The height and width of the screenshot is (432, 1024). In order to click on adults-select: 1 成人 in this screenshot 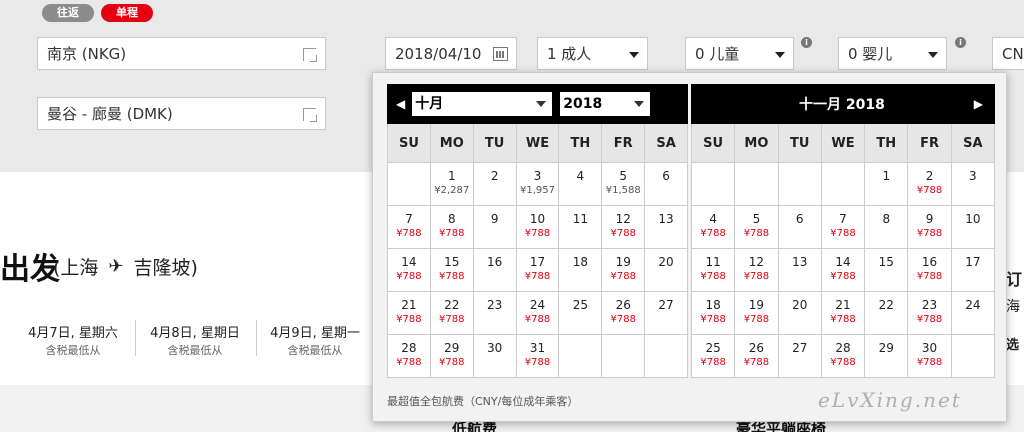, I will do `click(592, 53)`.